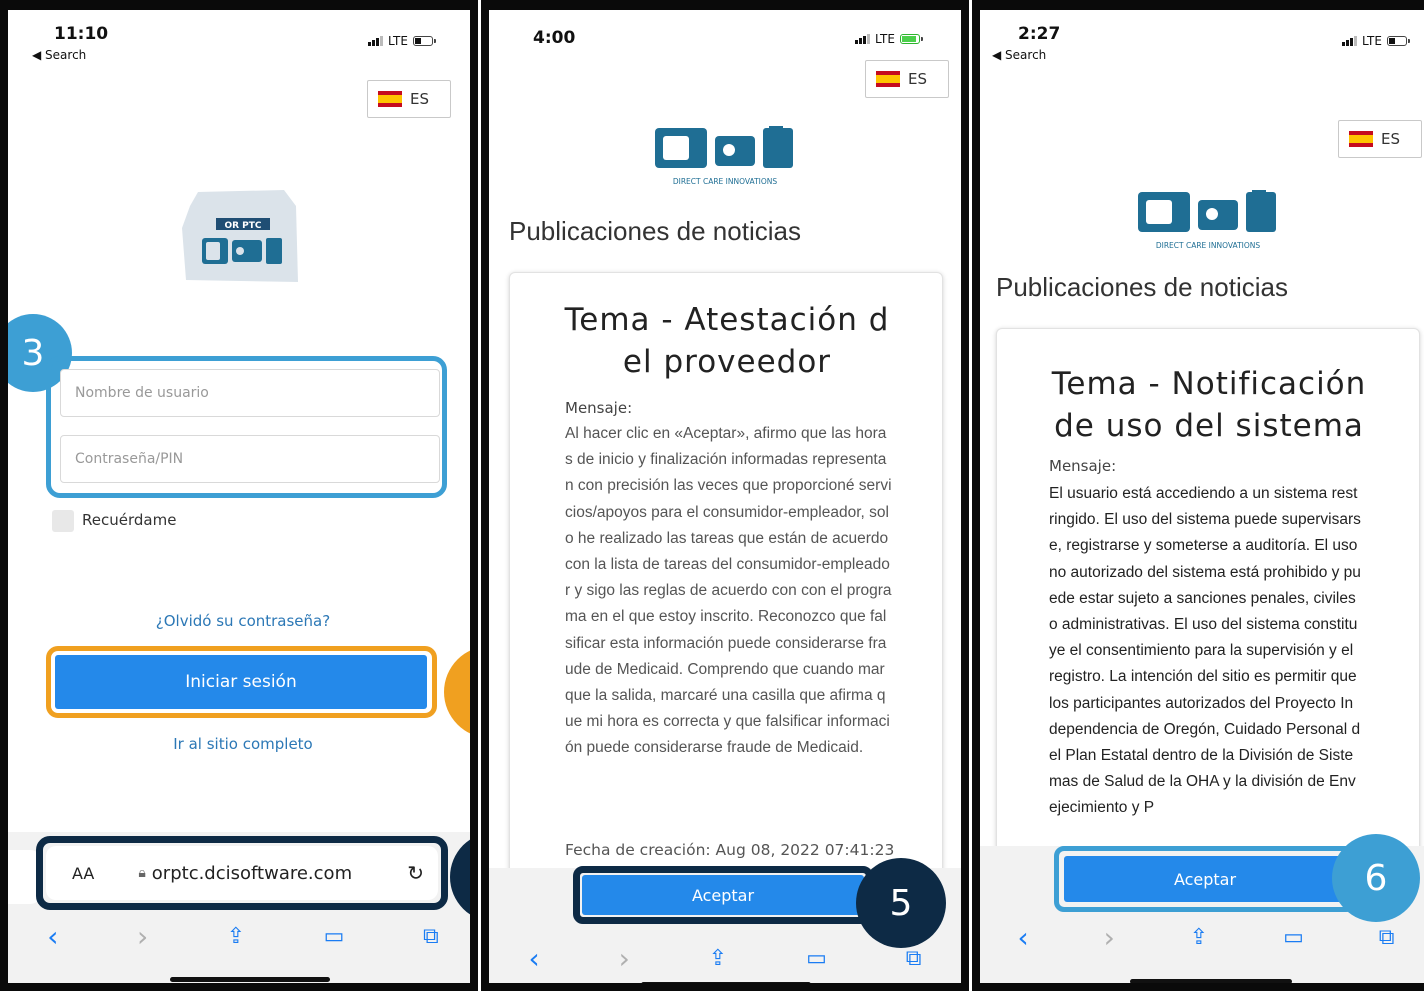 The image size is (1424, 991). Describe the element at coordinates (457, 692) in the screenshot. I see `step-4-marker: 4` at that location.